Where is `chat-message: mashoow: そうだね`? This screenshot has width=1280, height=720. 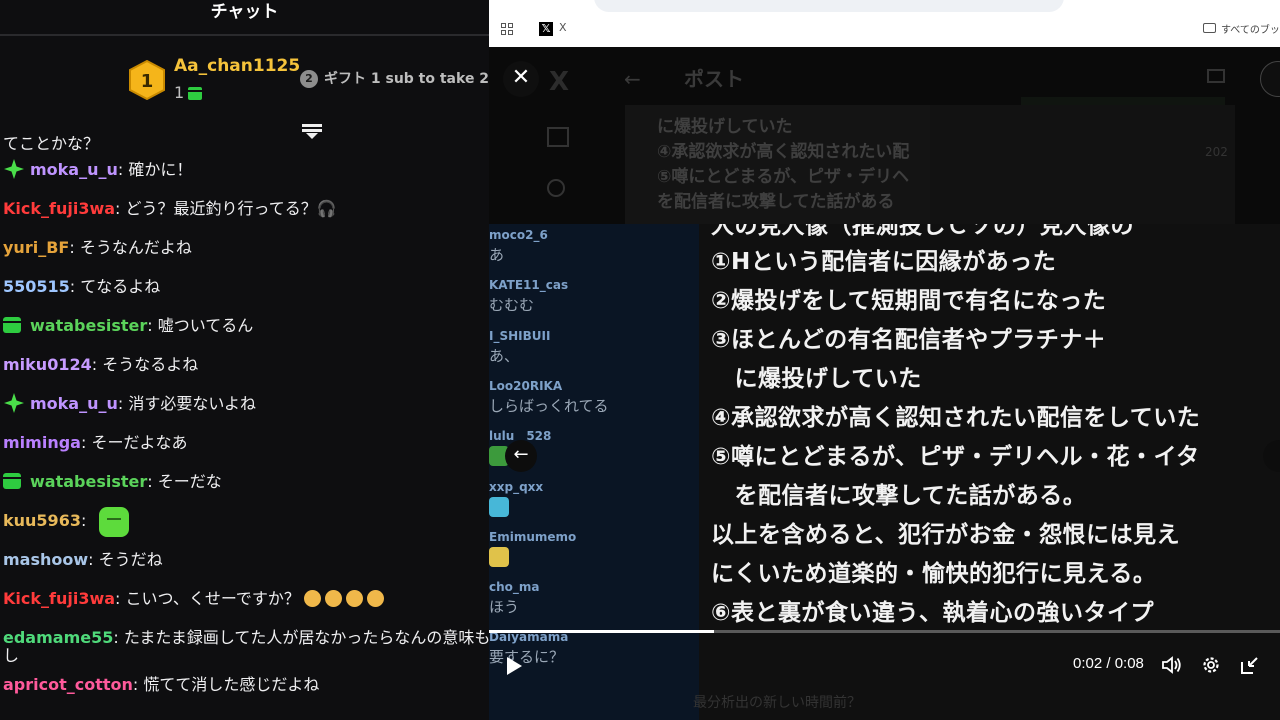 chat-message: mashoow: そうだね is located at coordinates (244, 559).